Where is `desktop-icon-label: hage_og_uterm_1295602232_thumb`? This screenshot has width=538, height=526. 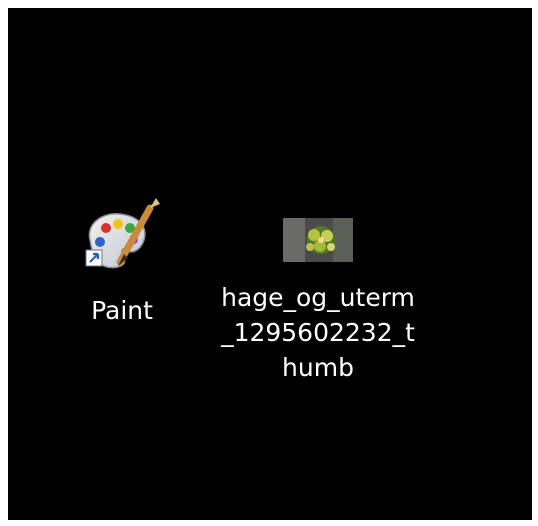 desktop-icon-label: hage_og_uterm_1295602232_thumb is located at coordinates (318, 332).